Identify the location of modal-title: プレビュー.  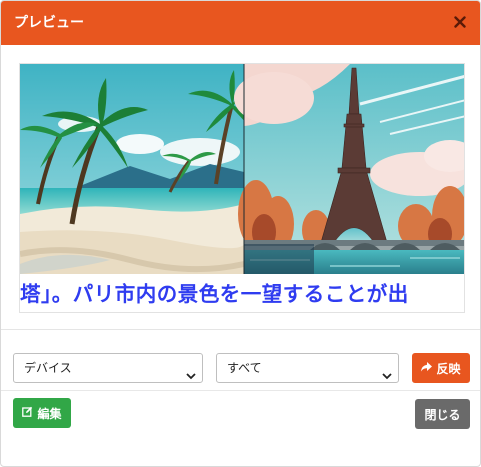
(49, 23).